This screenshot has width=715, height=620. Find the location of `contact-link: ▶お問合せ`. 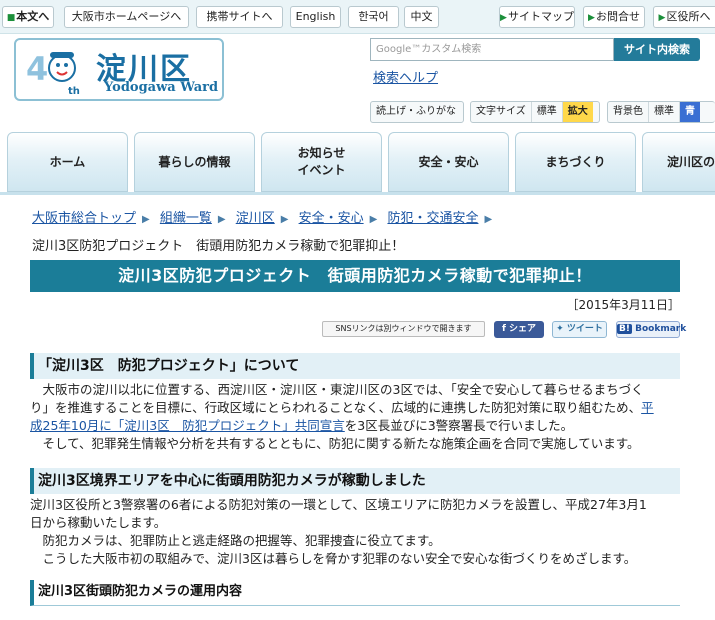

contact-link: ▶お問合せ is located at coordinates (614, 17).